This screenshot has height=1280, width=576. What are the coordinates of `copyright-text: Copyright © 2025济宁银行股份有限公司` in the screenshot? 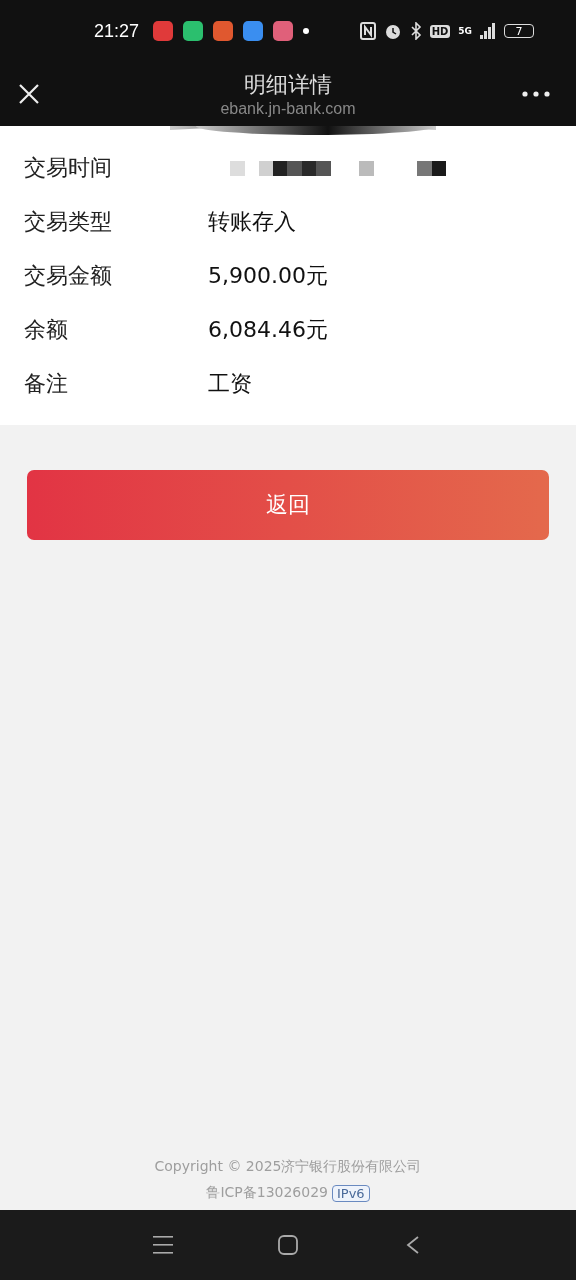 It's located at (288, 1167).